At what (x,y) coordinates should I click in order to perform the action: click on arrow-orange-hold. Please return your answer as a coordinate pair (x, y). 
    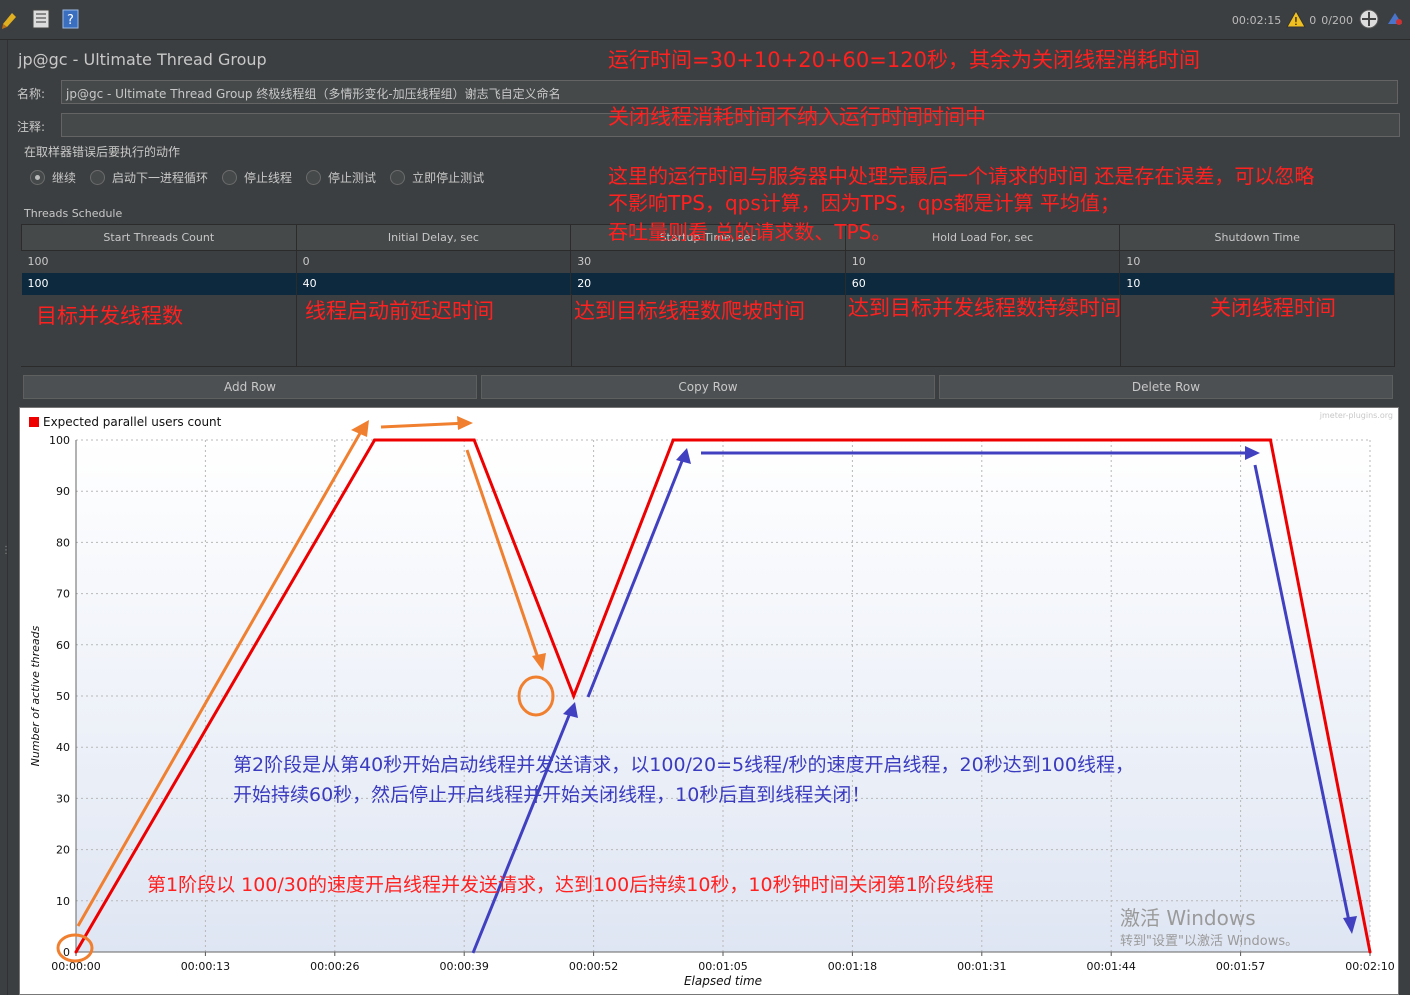
    Looking at the image, I should click on (424, 425).